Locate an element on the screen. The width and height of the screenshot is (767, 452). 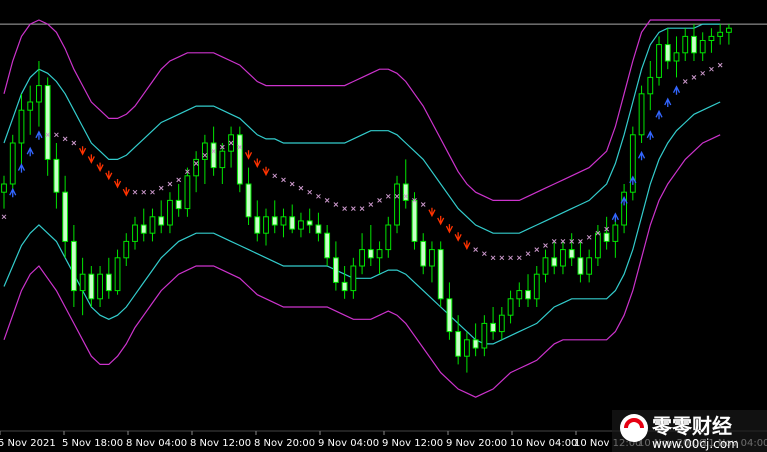
x-tick-label: 8 Nov 20:00 is located at coordinates (284, 443).